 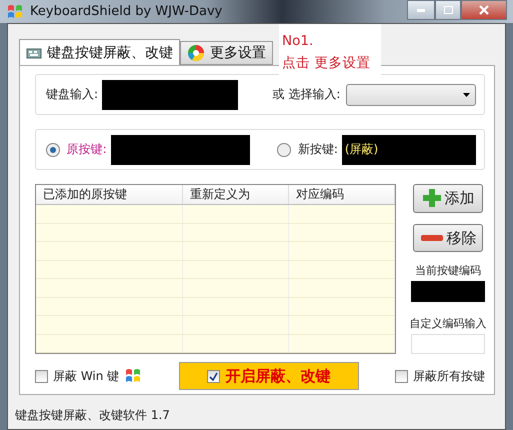 What do you see at coordinates (86, 149) in the screenshot?
I see `radio-label: 原按键:` at bounding box center [86, 149].